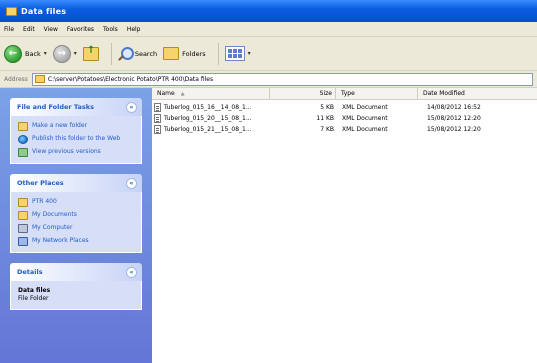  What do you see at coordinates (54, 214) in the screenshot?
I see `place-label: My Documents` at bounding box center [54, 214].